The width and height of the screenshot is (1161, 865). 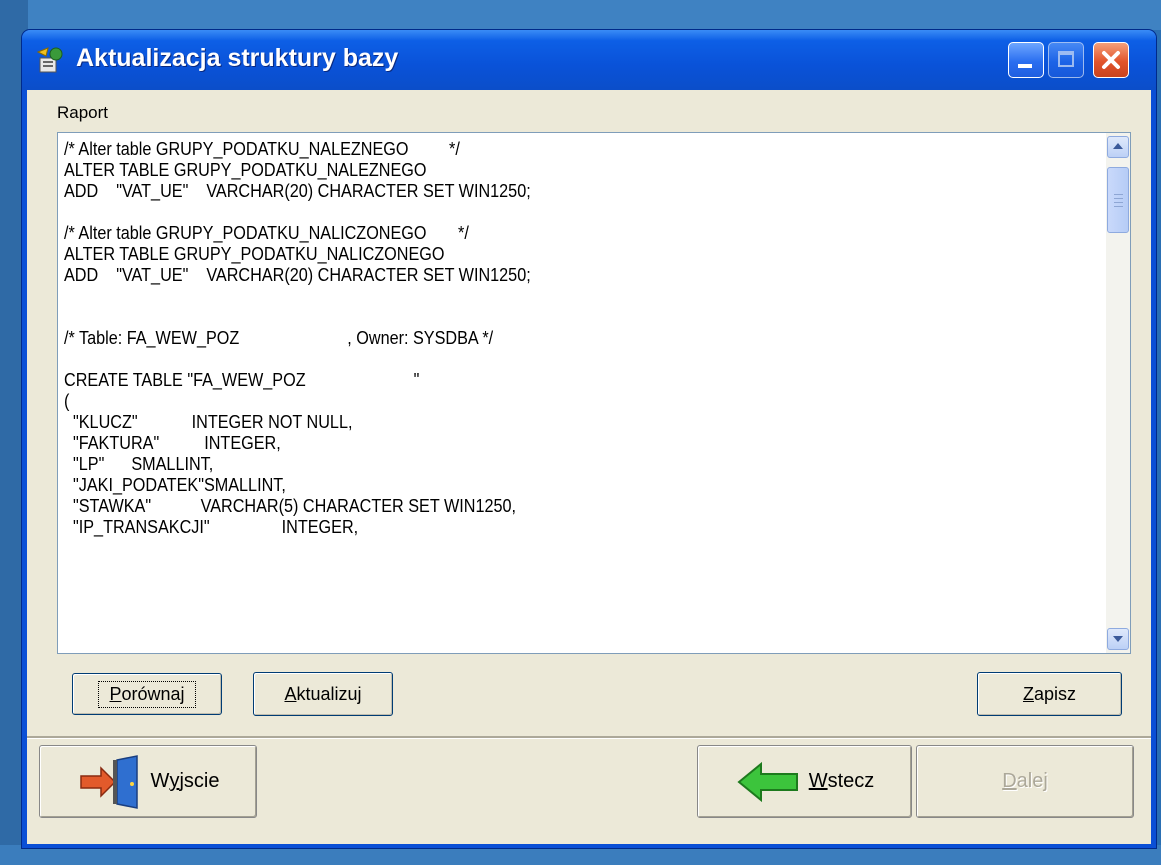 I want to click on back-mnemonic: W, so click(x=818, y=781).